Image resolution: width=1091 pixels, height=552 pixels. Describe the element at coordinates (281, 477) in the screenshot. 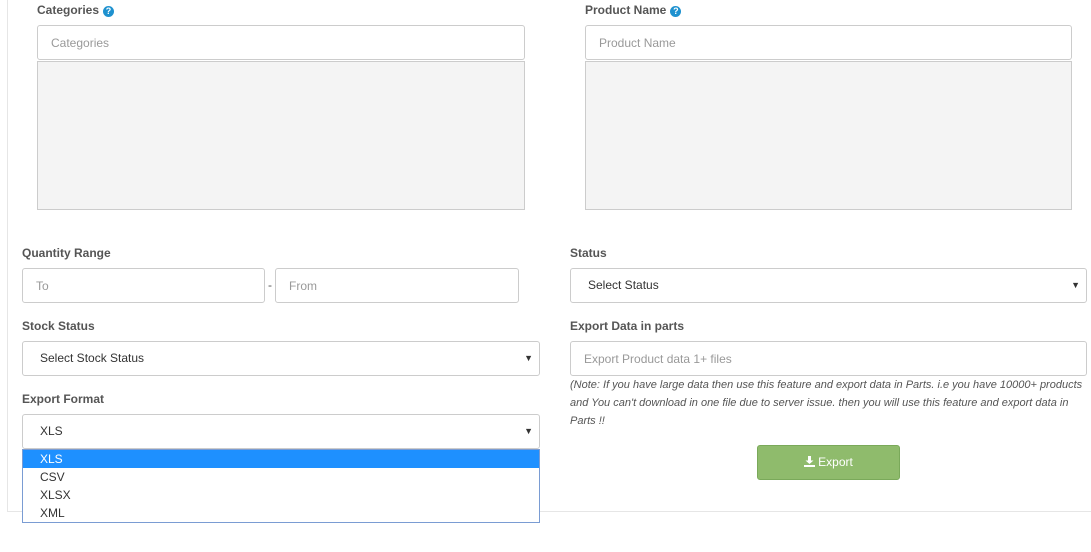

I see `export-format-option: CSV` at that location.